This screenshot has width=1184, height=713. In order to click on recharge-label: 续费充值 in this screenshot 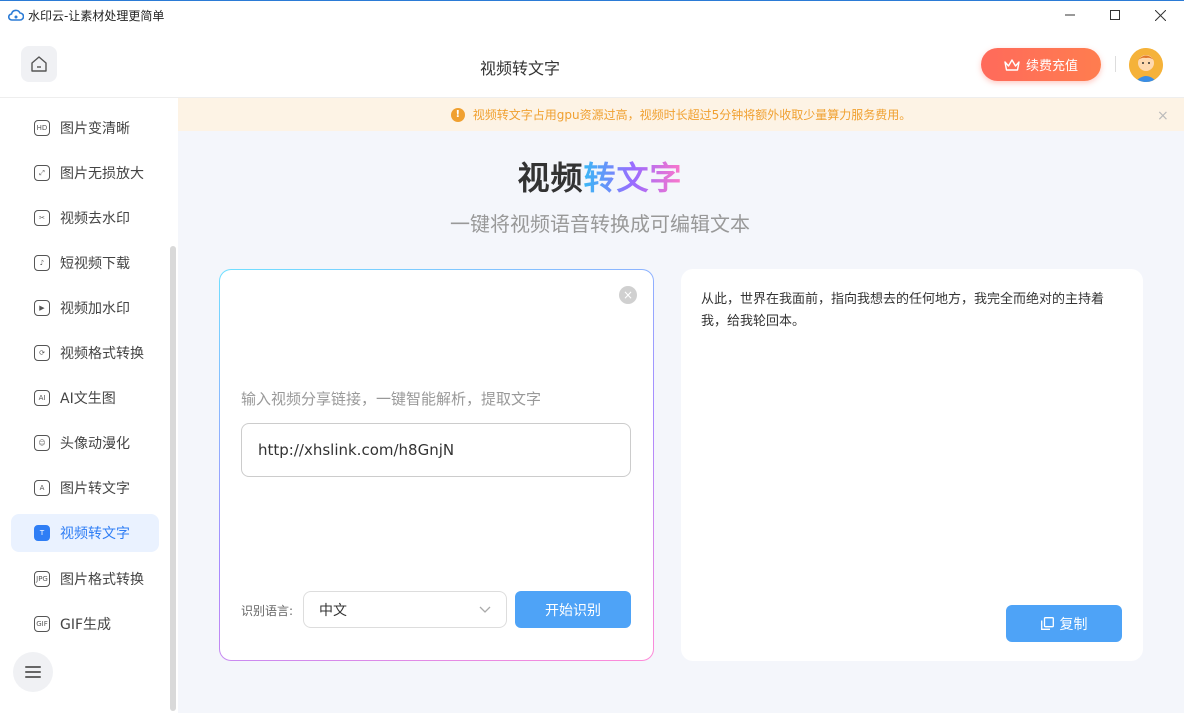, I will do `click(1051, 66)`.